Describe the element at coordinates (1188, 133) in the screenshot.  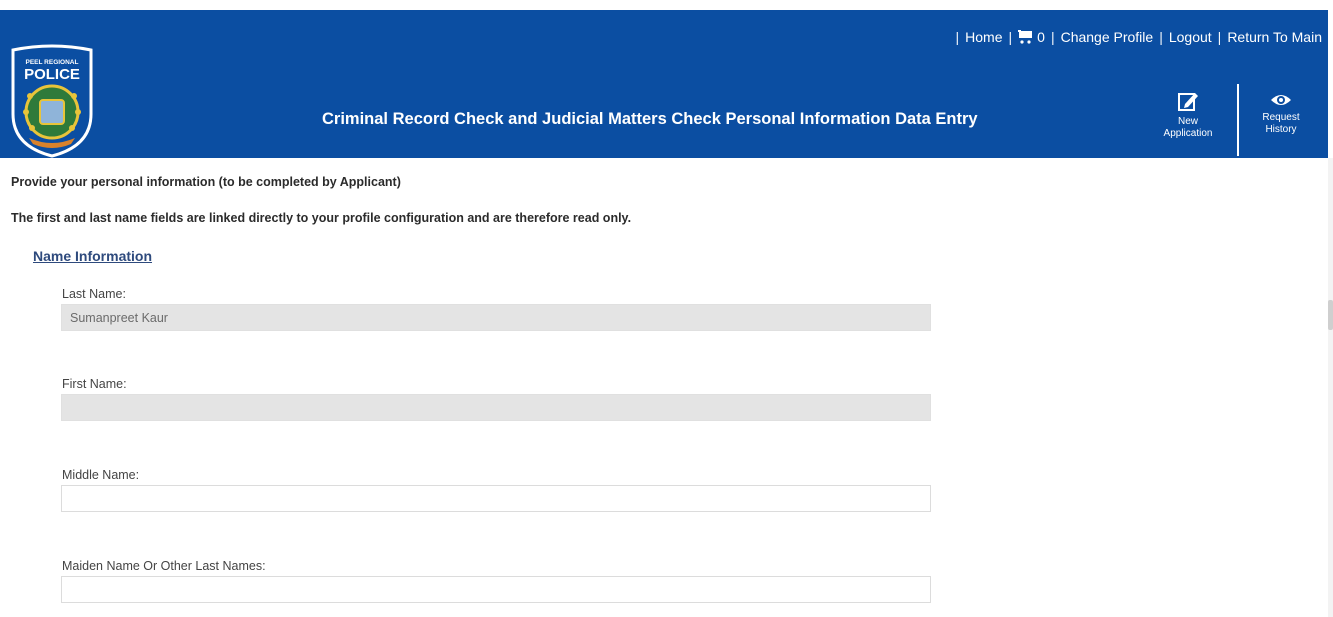
I see `new-application-label-2: Application` at that location.